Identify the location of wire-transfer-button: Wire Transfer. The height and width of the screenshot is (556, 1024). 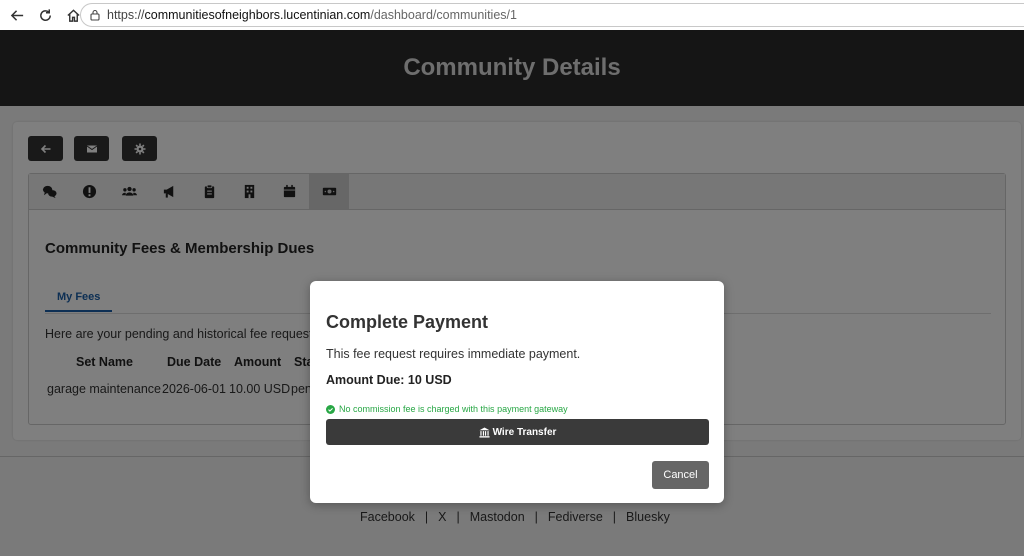
(517, 432).